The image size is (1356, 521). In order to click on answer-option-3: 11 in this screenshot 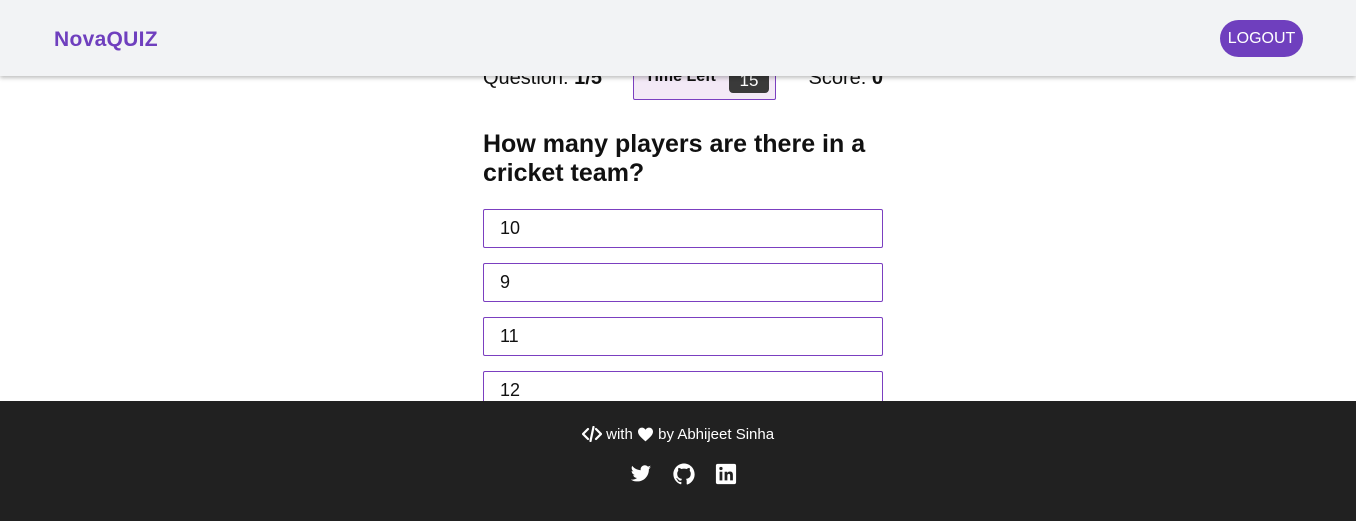, I will do `click(683, 336)`.